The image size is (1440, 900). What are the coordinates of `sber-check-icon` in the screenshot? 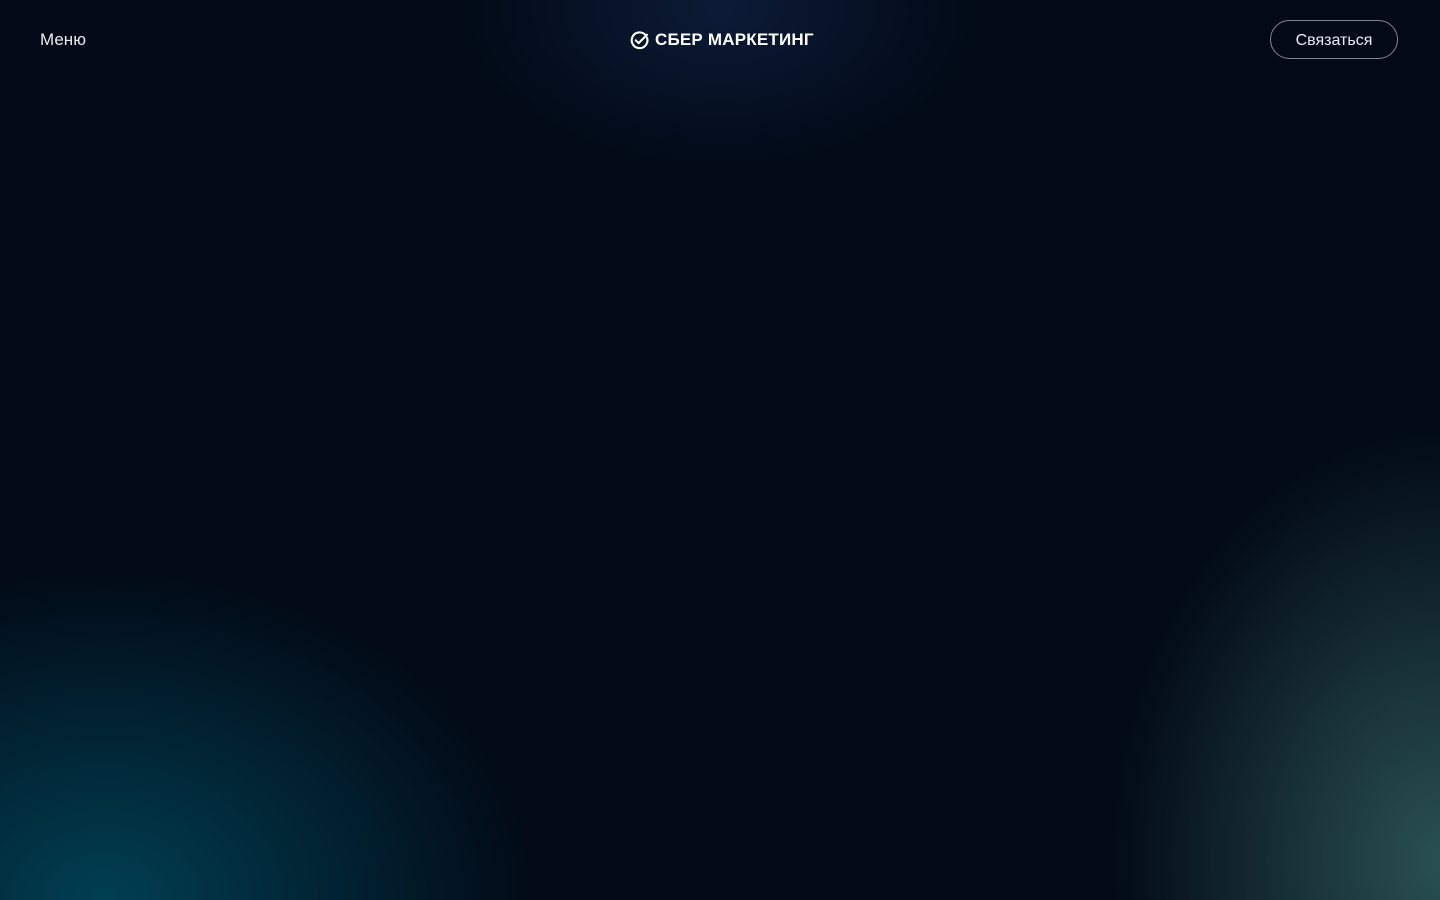 It's located at (639, 39).